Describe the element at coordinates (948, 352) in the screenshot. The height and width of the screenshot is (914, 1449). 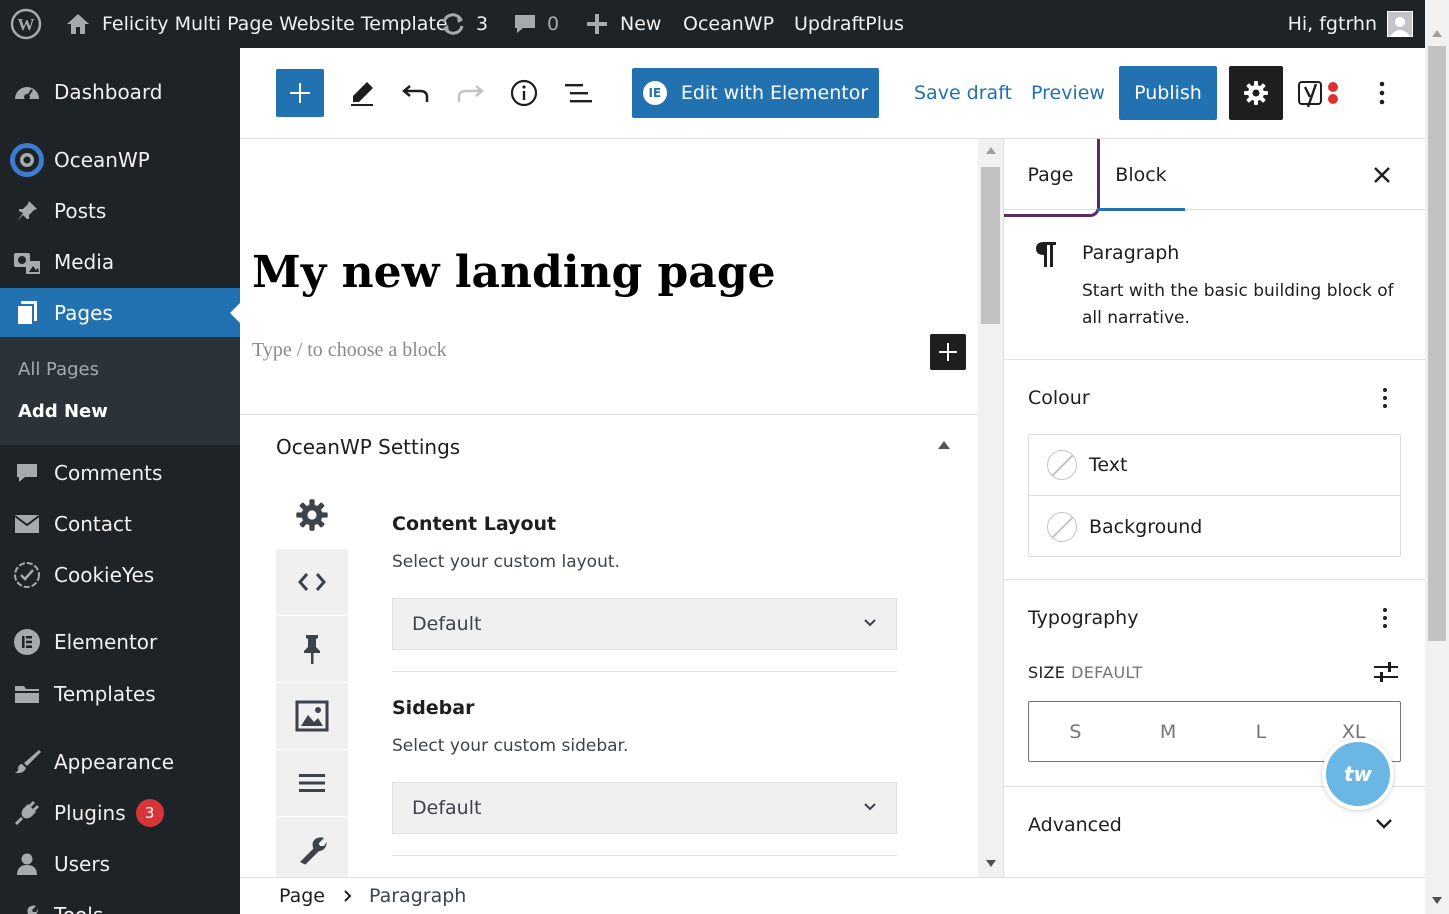
I see `add-block-button` at that location.